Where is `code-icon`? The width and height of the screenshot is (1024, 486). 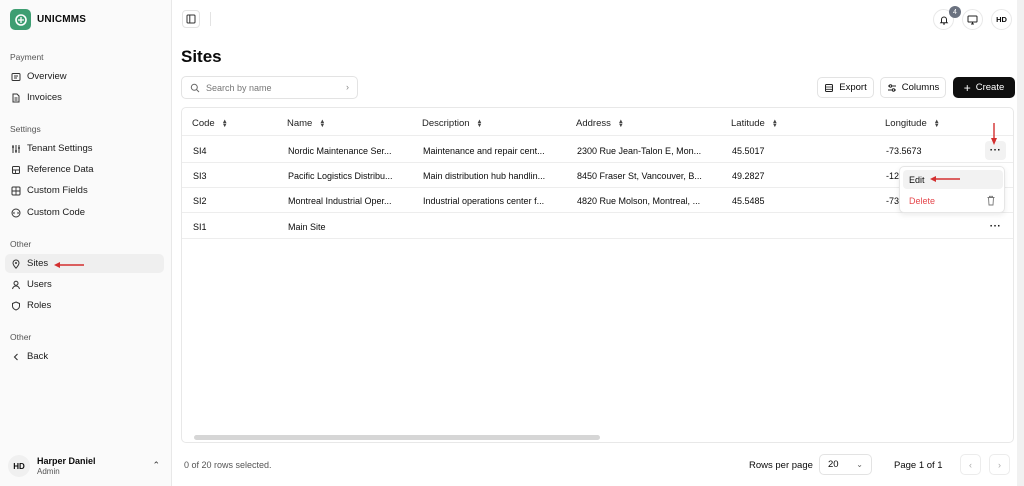 code-icon is located at coordinates (16, 213).